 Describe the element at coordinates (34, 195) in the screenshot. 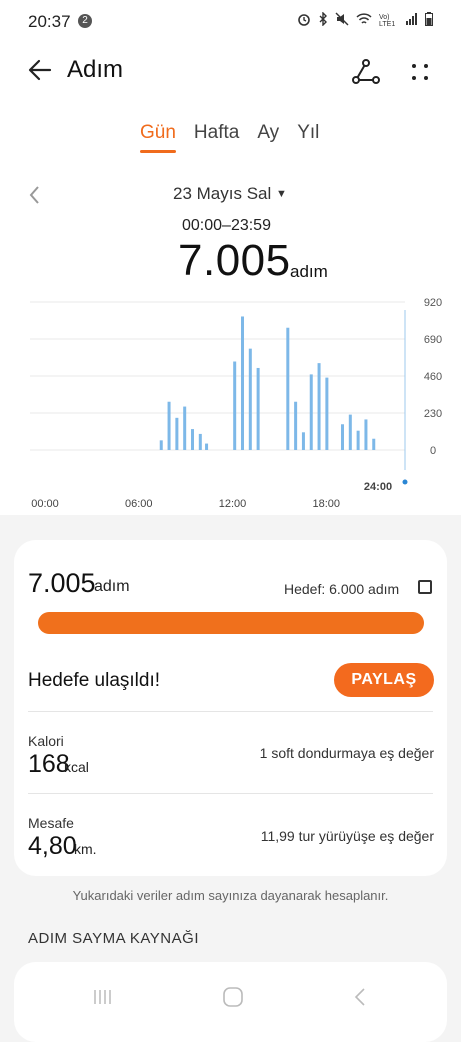

I see `chevron-left-icon` at that location.